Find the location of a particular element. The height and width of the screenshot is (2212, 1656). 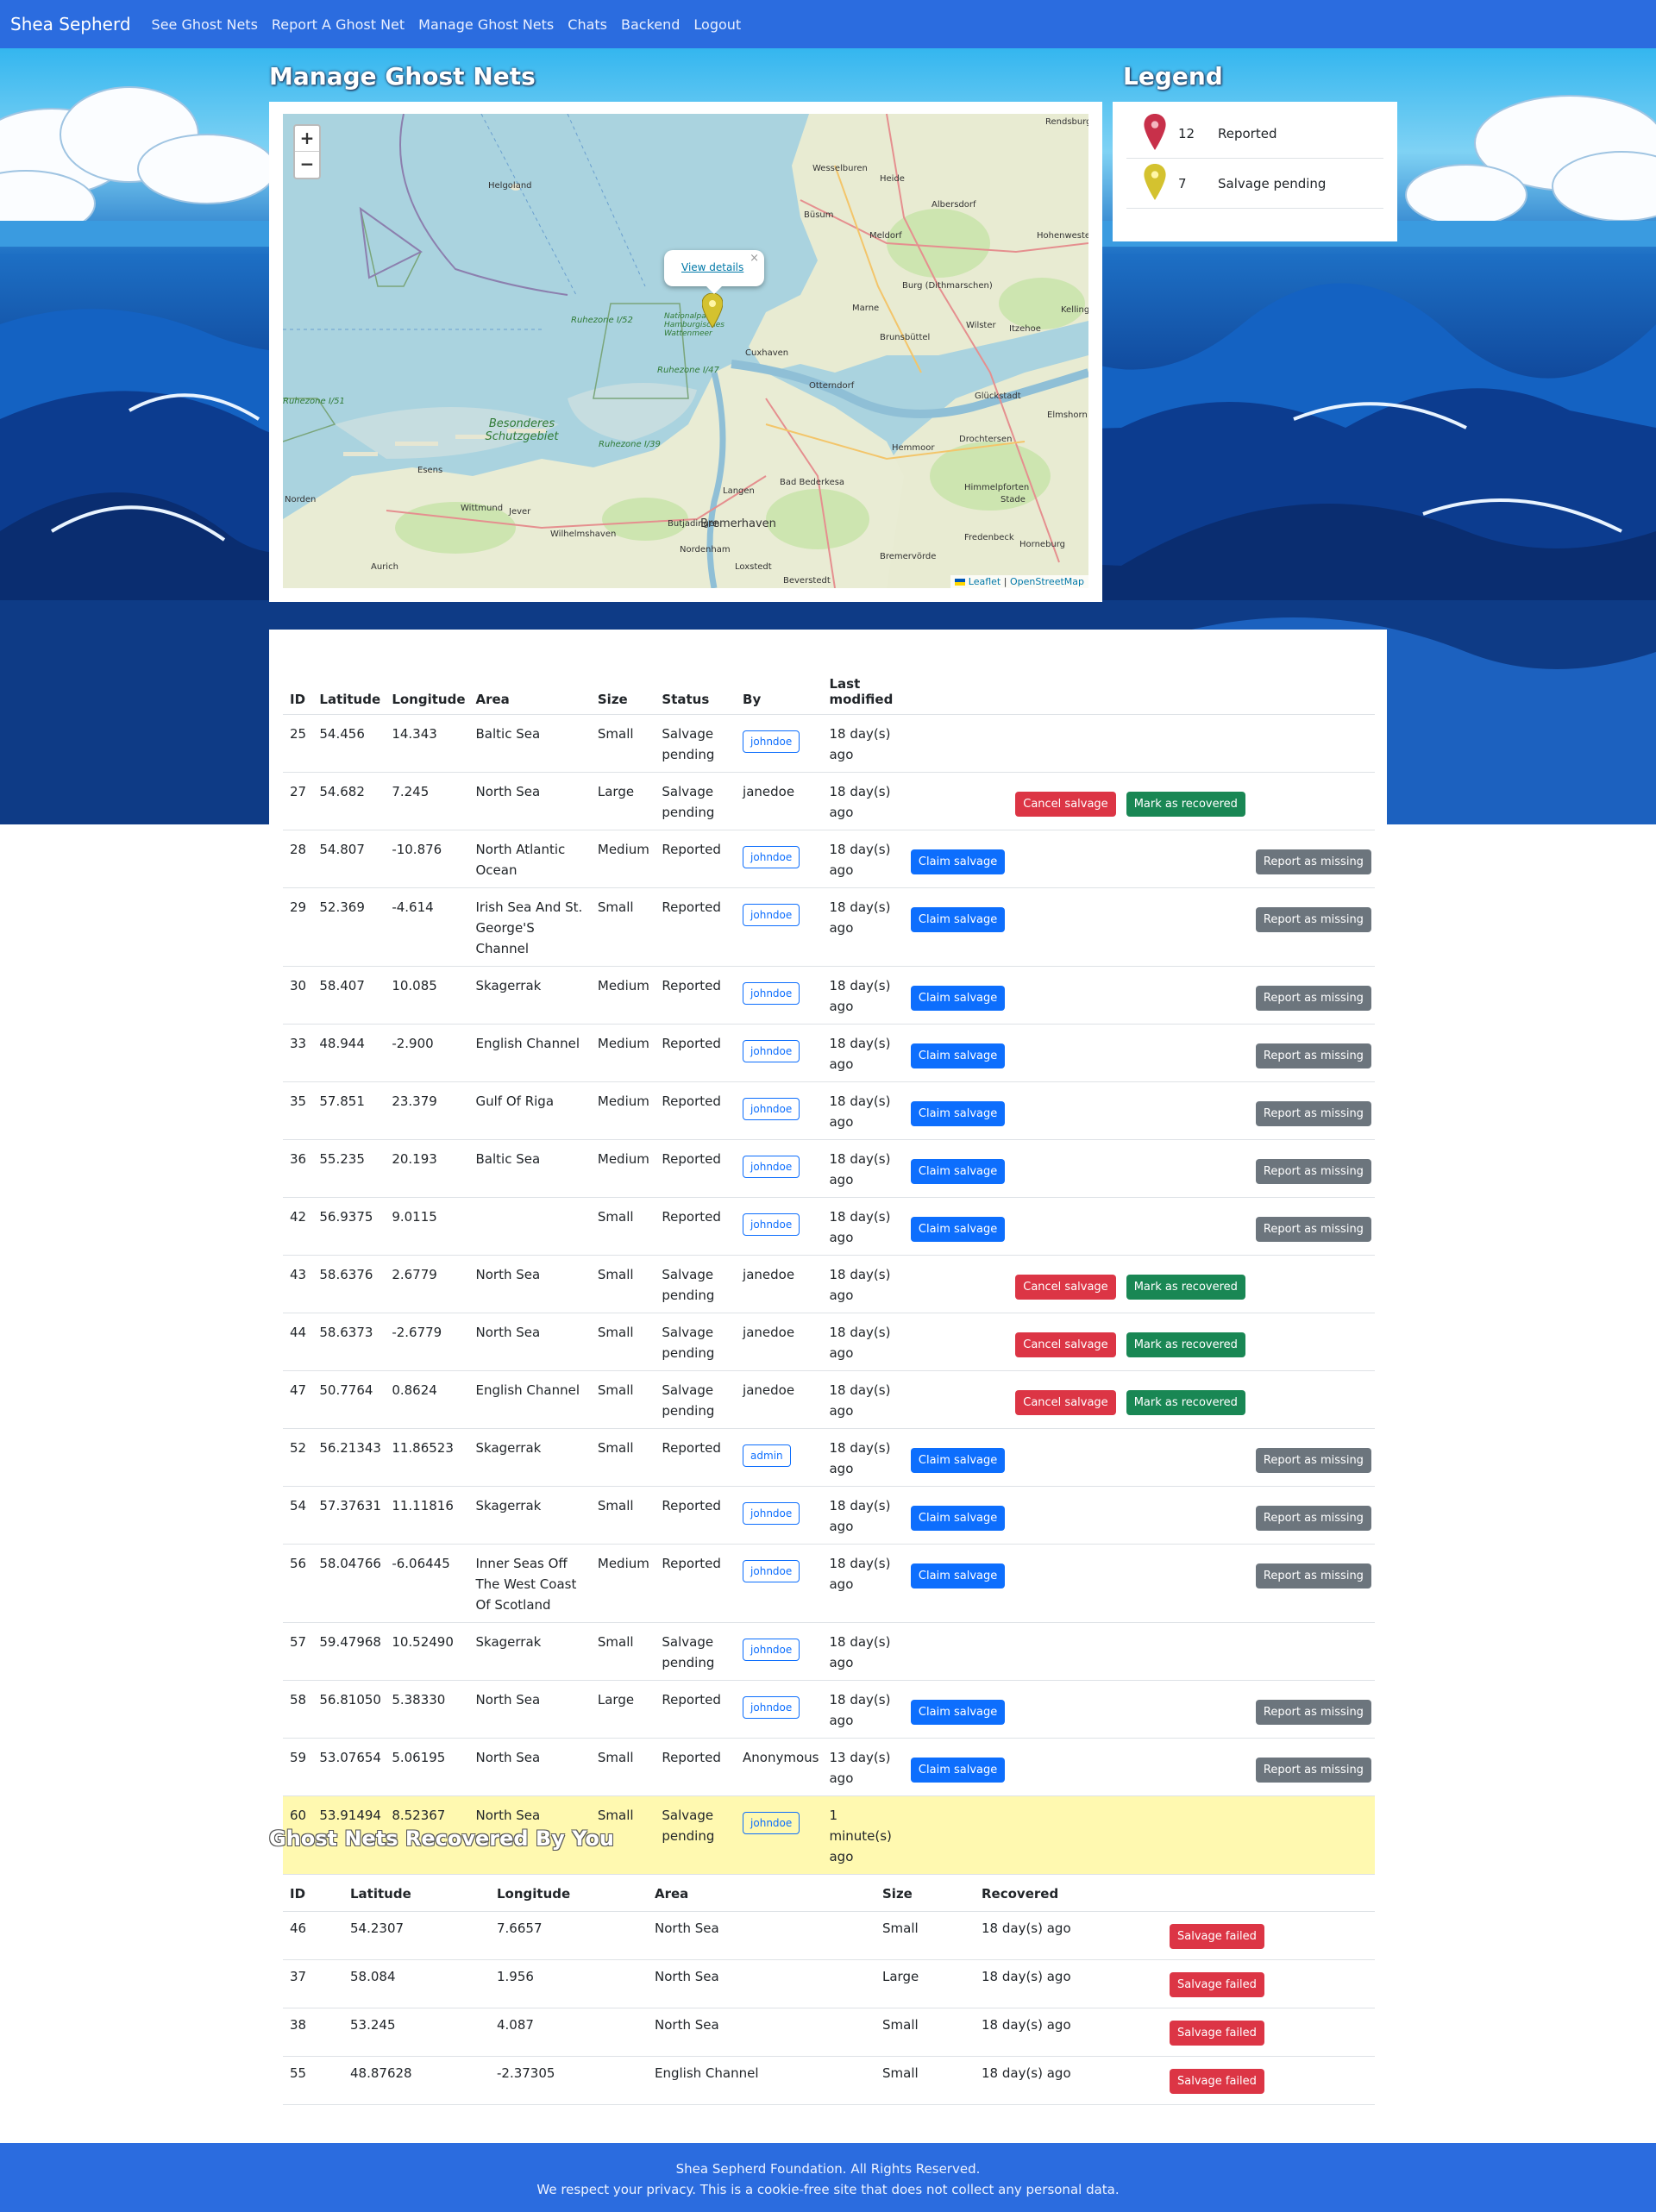

nav-chats: Chats is located at coordinates (588, 24).